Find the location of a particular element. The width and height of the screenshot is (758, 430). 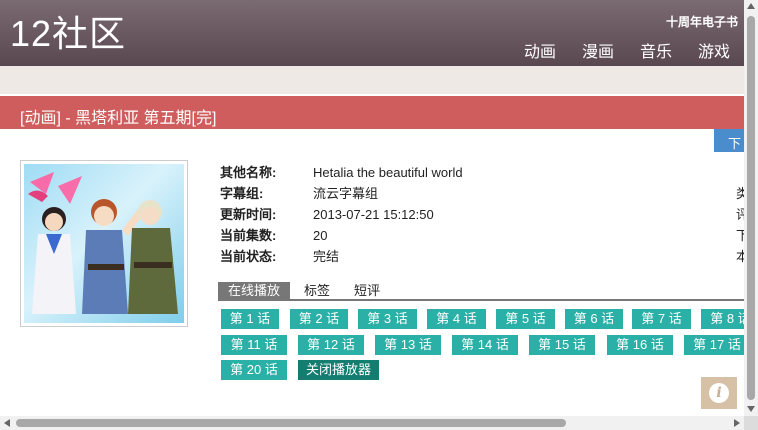

episode-button: 第 7 话 is located at coordinates (661, 319).